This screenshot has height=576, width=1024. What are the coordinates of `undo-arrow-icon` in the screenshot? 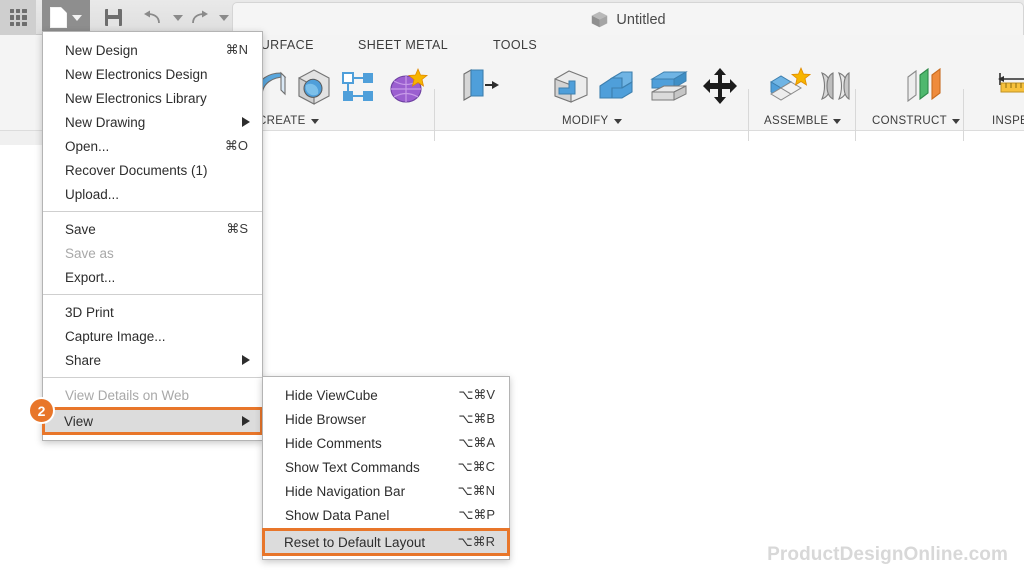 It's located at (152, 17).